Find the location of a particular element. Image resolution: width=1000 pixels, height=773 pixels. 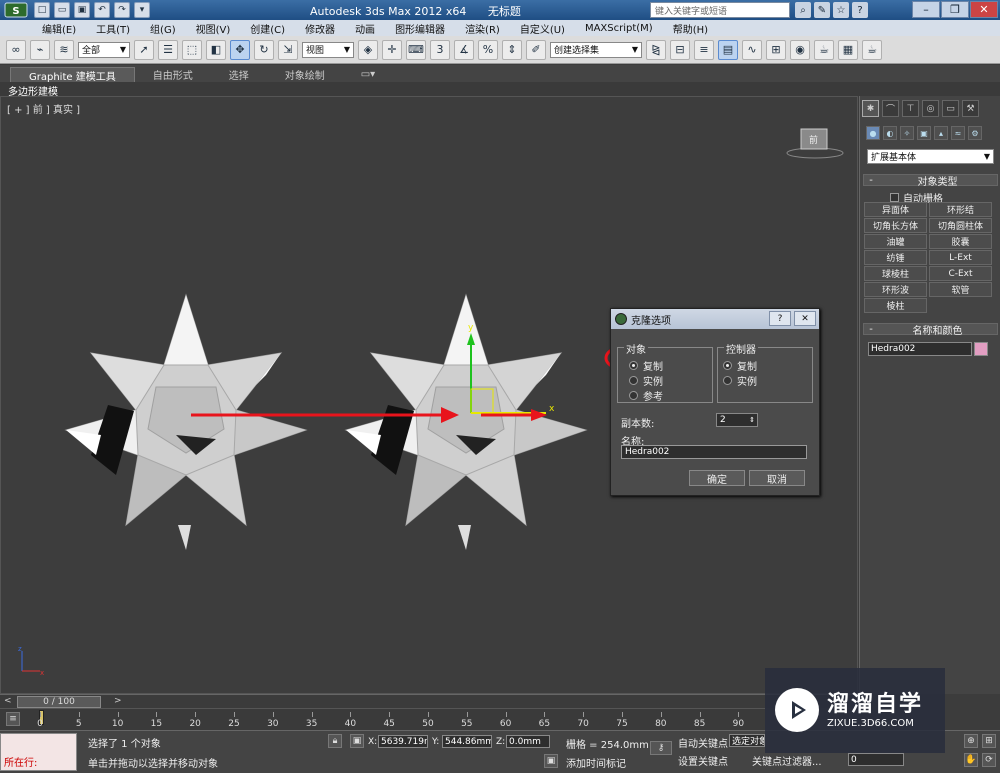

menu-graph-editors: 图形编辑器 is located at coordinates (420, 28).